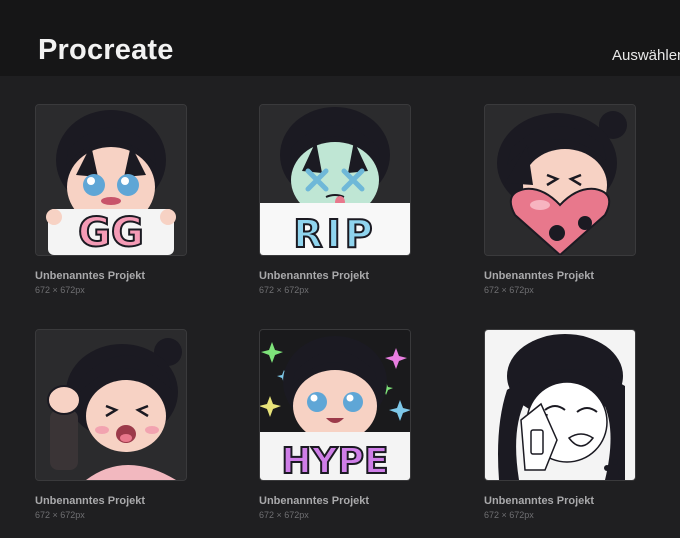 The image size is (680, 538). What do you see at coordinates (334, 460) in the screenshot?
I see `emote-sign-text: HYPE` at bounding box center [334, 460].